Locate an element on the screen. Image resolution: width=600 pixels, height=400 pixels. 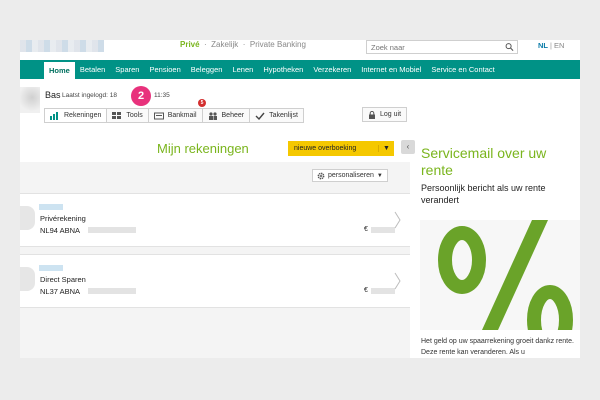
nav-sparen: Sparen is located at coordinates (127, 69).